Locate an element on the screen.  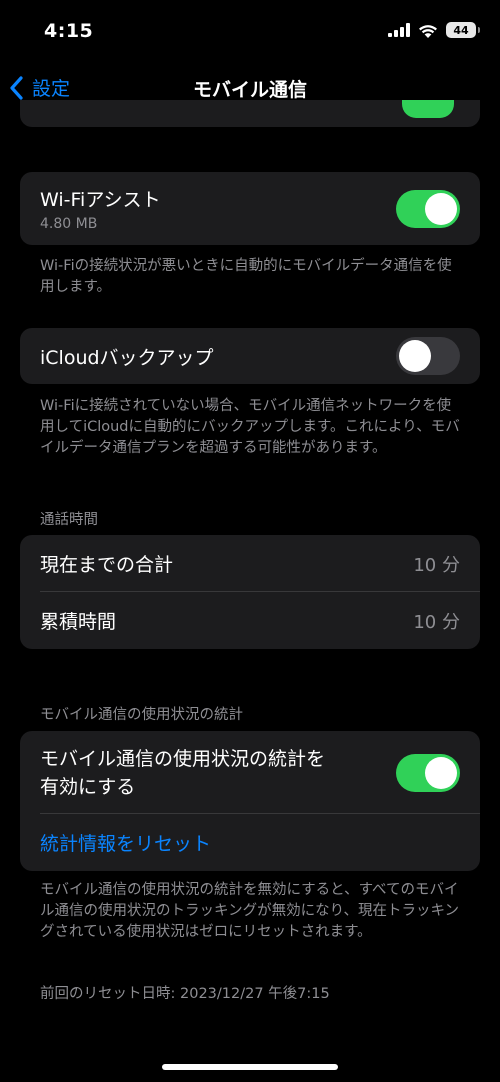
call-time-total-value: 10 分 is located at coordinates (436, 565).